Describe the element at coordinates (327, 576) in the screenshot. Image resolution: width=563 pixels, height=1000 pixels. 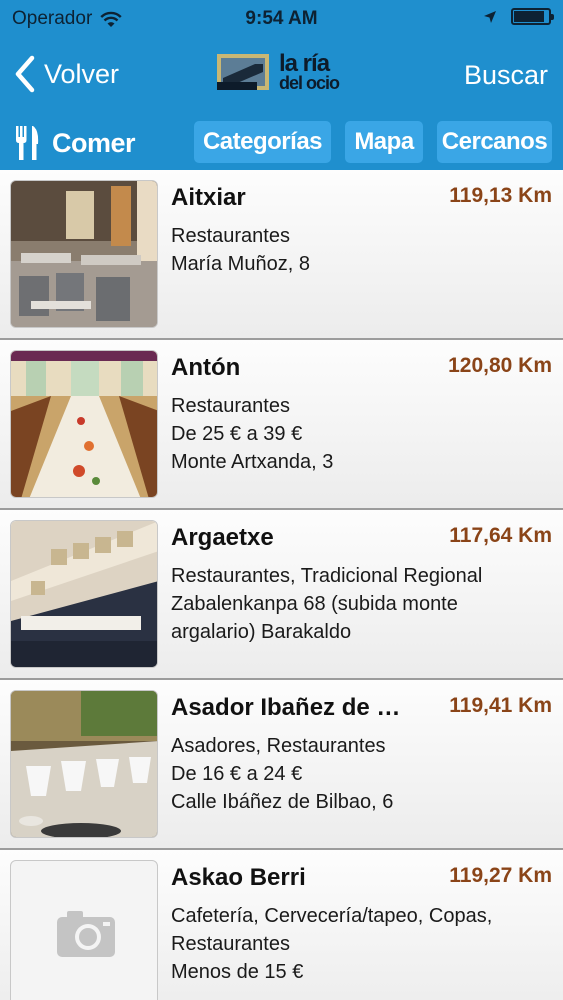
I see `restaurant-category: Restaurantes, Tradicional Regional` at that location.